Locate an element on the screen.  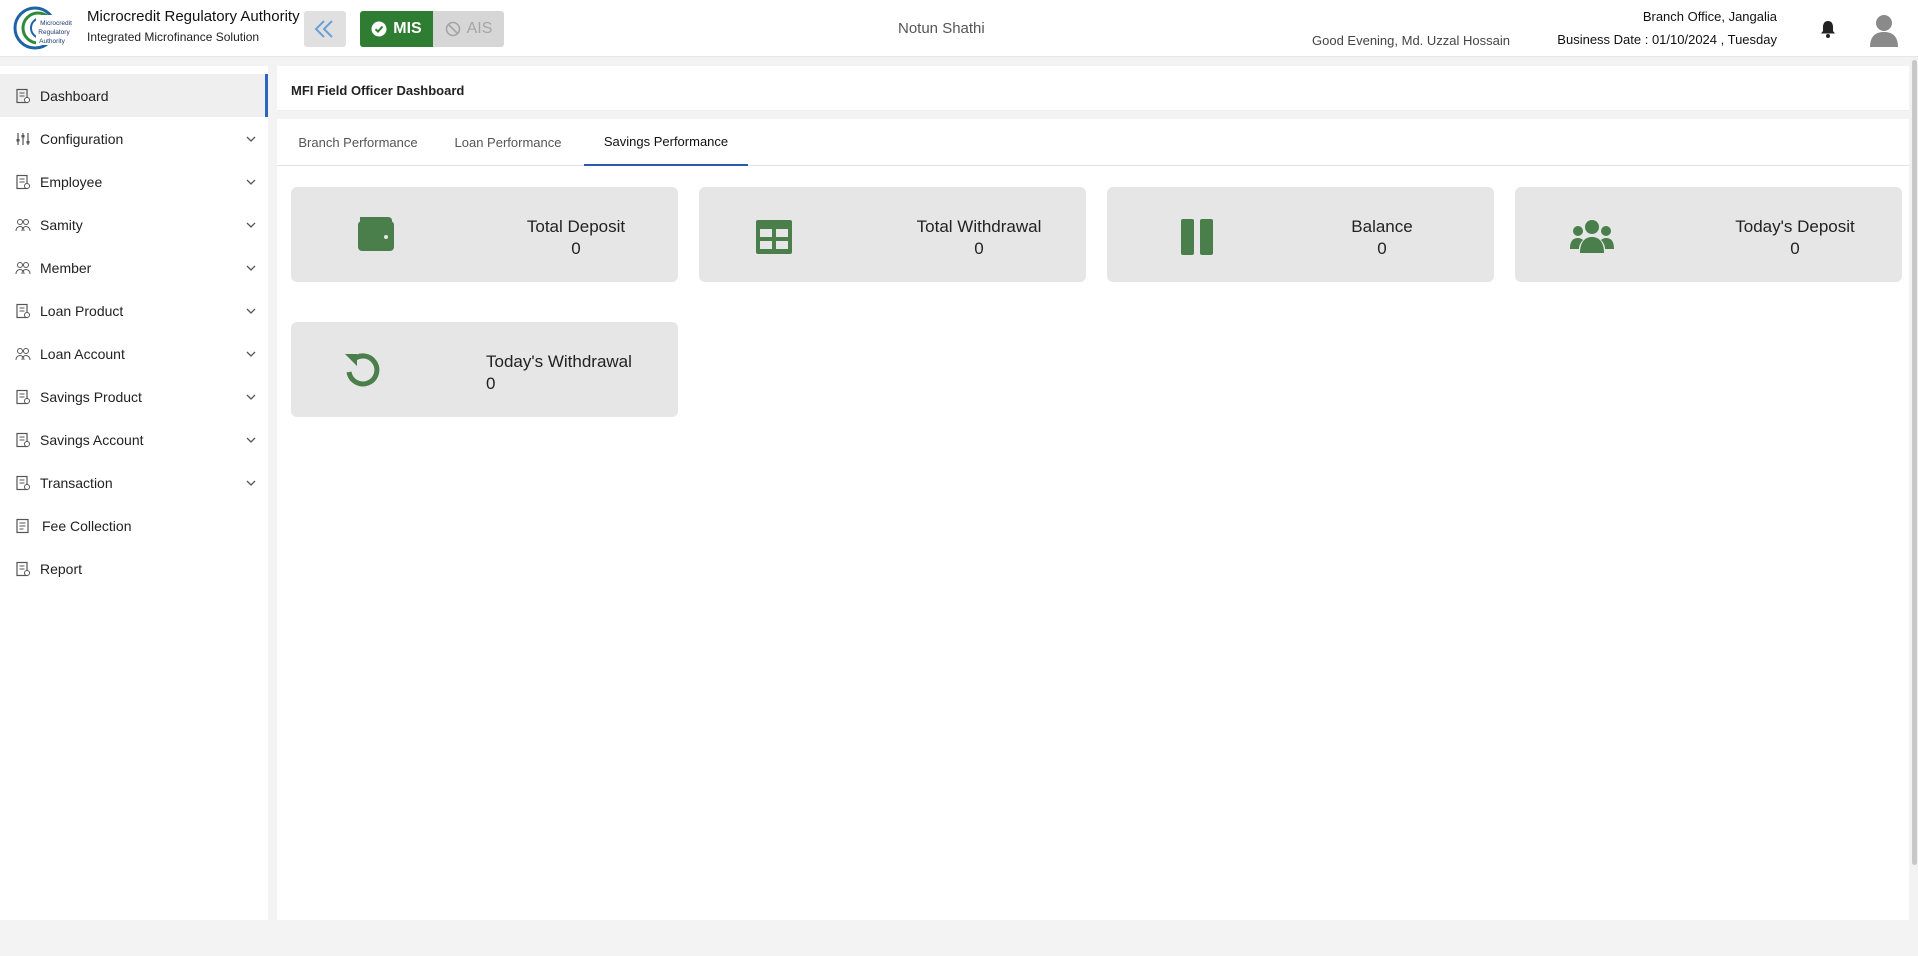
receipt-icon is located at coordinates (22, 525).